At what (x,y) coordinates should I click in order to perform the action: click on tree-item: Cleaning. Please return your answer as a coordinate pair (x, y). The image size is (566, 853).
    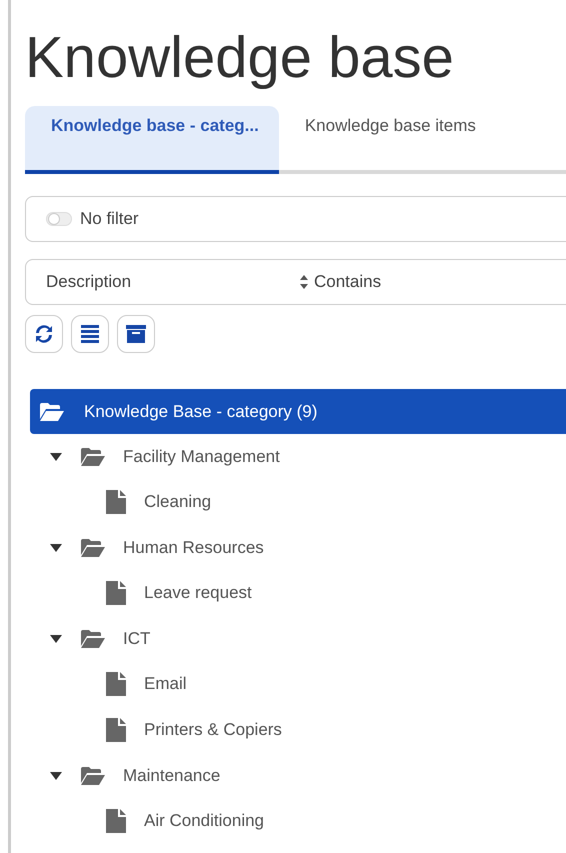
    Looking at the image, I should click on (295, 502).